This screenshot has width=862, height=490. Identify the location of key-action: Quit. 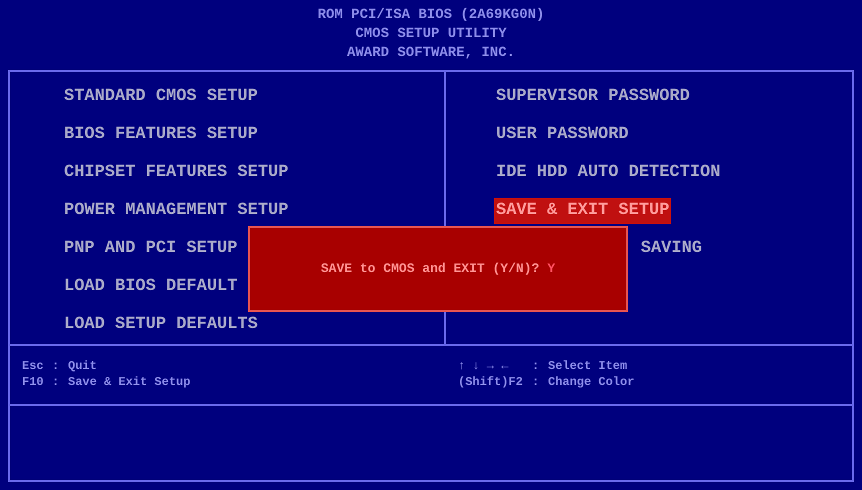
(82, 366).